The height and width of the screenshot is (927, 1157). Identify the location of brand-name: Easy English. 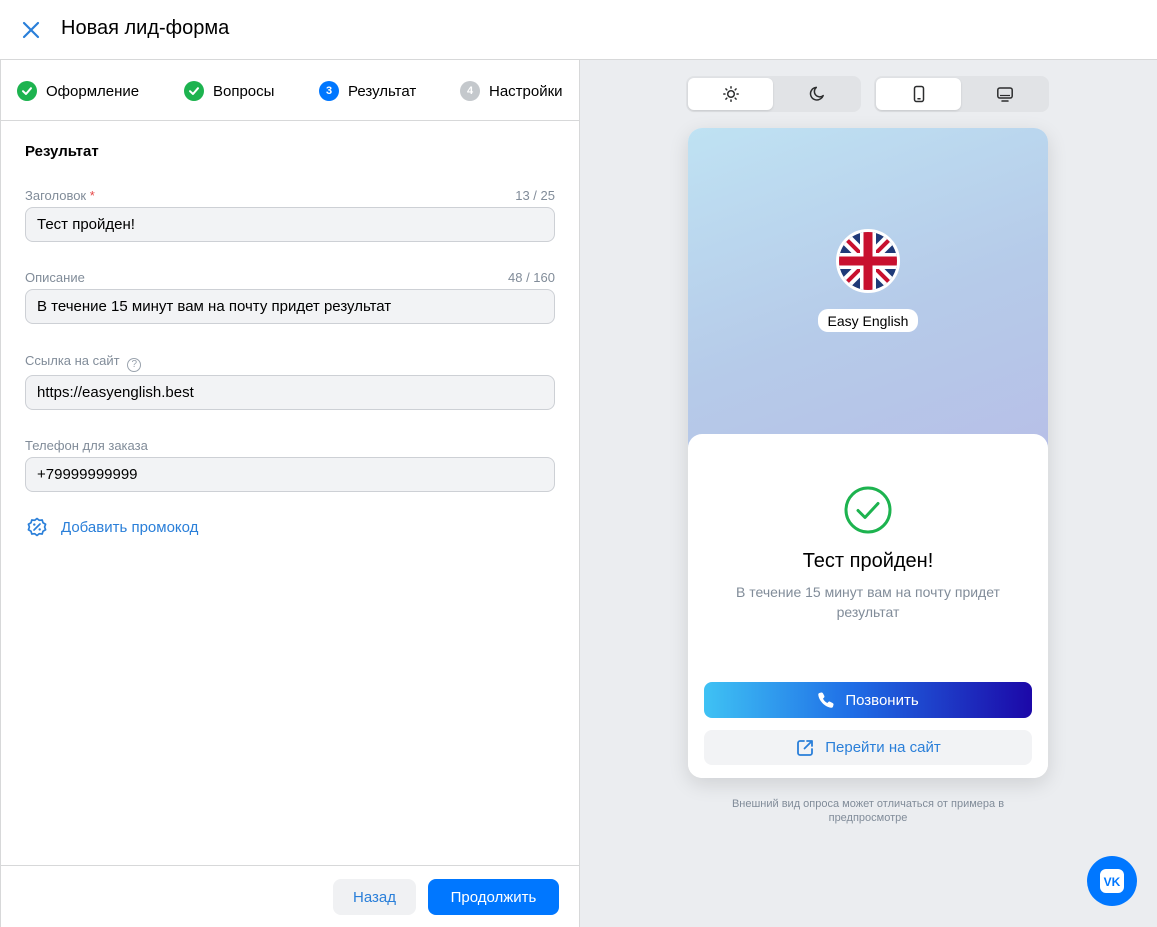
(868, 320).